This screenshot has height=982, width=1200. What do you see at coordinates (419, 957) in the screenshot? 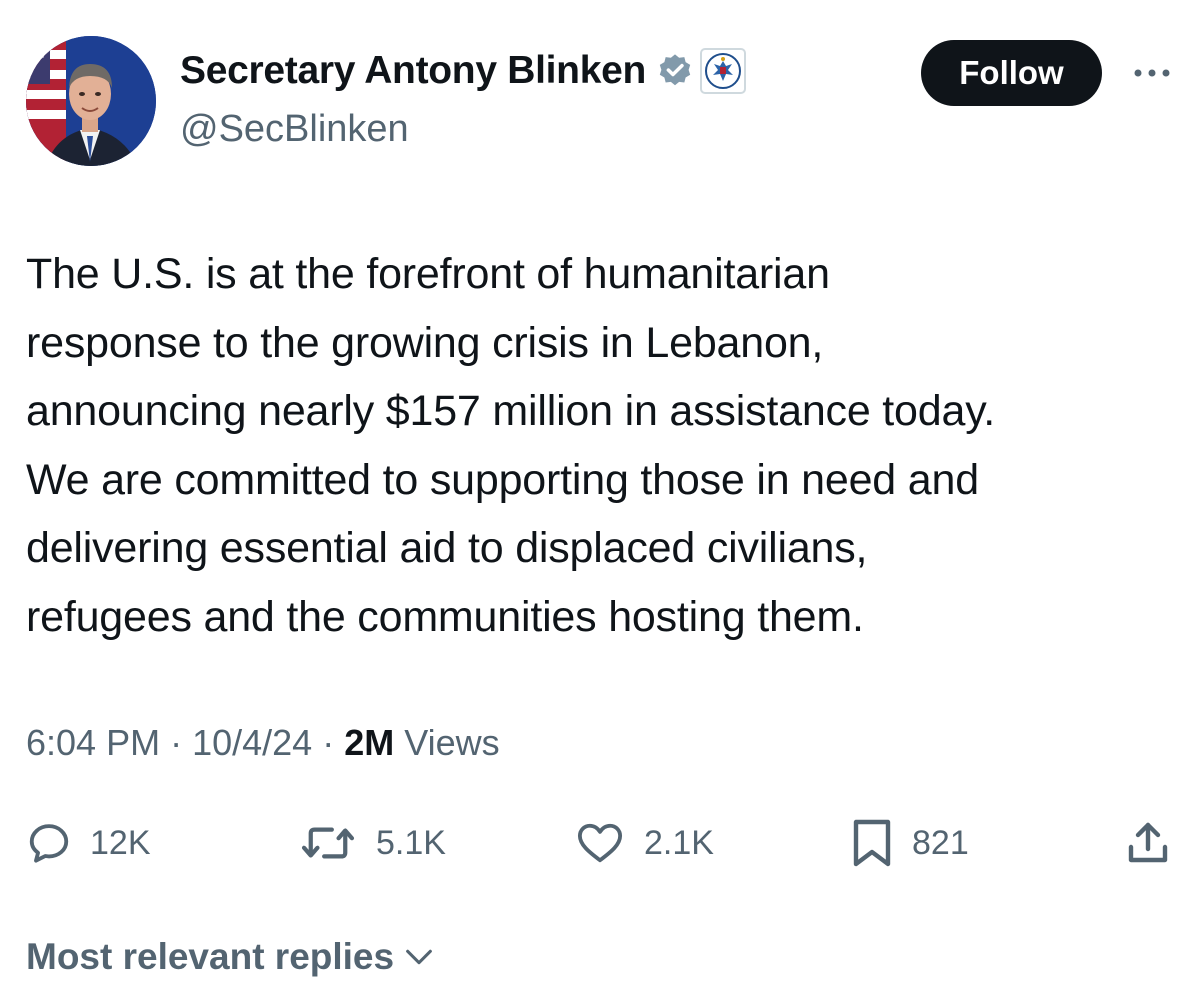
I see `chevron-down-icon` at bounding box center [419, 957].